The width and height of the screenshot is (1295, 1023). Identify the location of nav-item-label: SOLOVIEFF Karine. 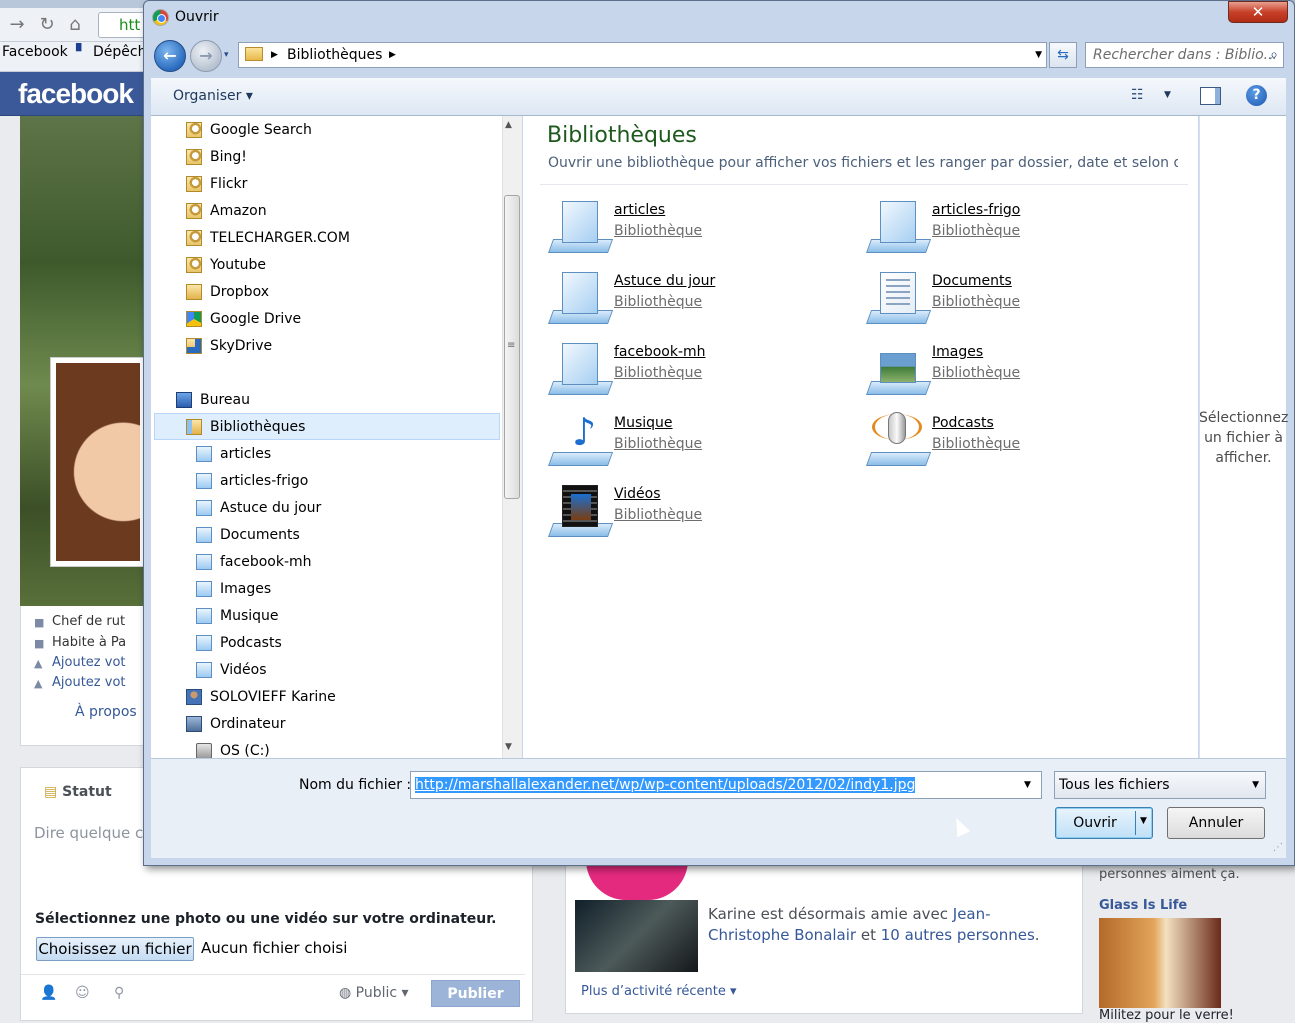
(273, 697).